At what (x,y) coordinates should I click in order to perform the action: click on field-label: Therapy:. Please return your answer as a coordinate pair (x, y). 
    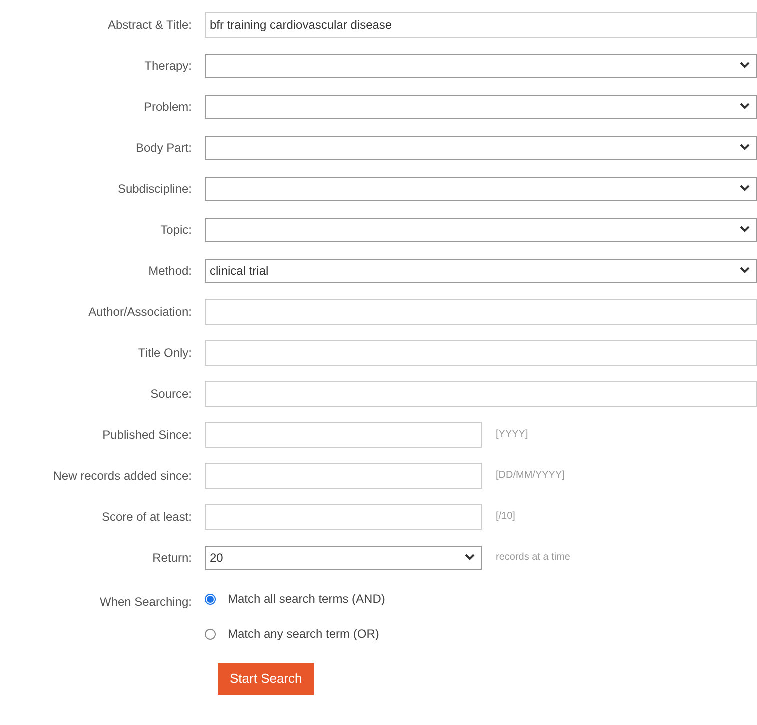
    Looking at the image, I should click on (168, 65).